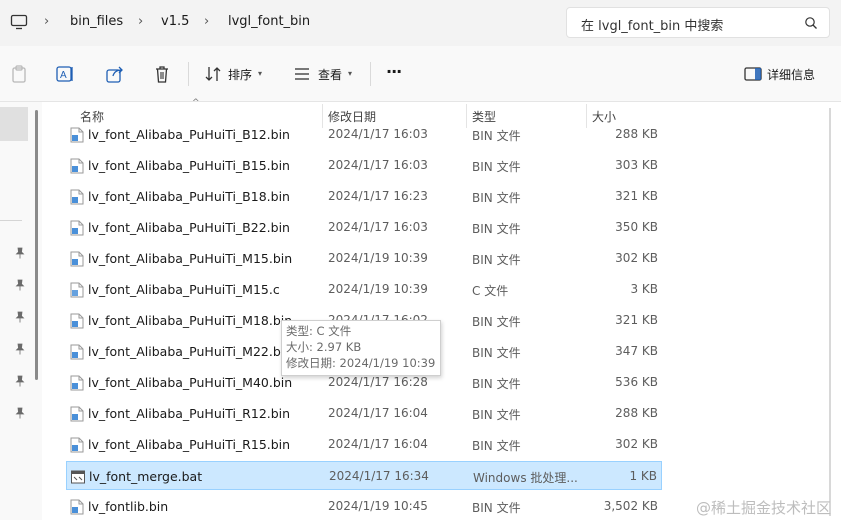 This screenshot has width=841, height=520. What do you see at coordinates (36, 245) in the screenshot?
I see `nav-scrollbar` at bounding box center [36, 245].